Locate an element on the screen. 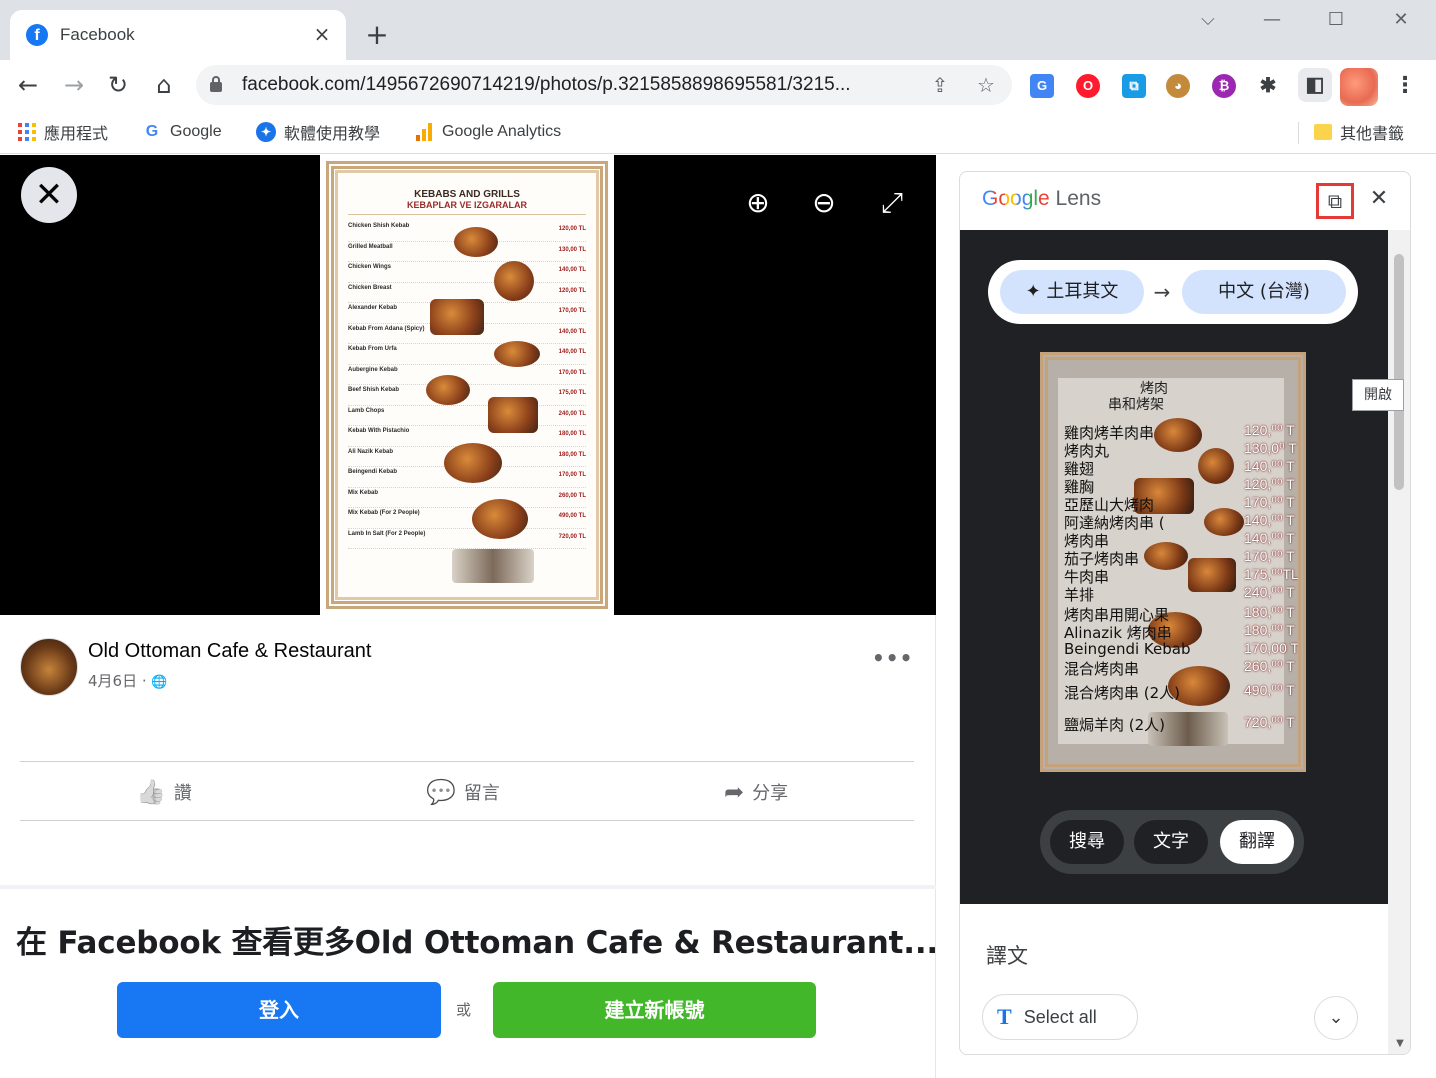  minimize-button: — is located at coordinates (1272, 20).